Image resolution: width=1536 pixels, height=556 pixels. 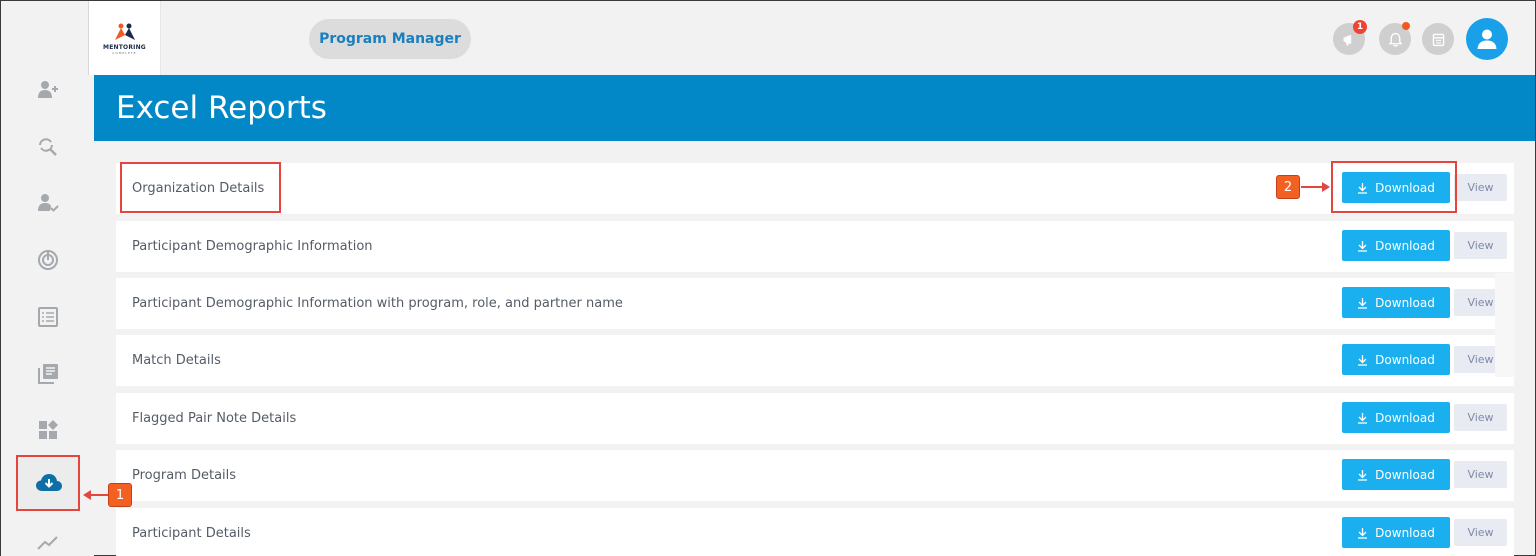 I want to click on user-avatar, so click(x=1487, y=39).